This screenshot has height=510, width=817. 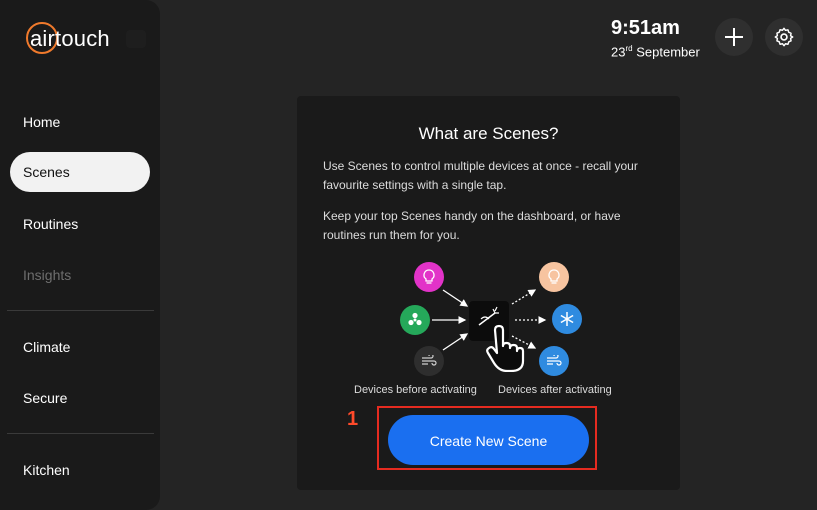 I want to click on caption-before: Devices before activating, so click(x=415, y=390).